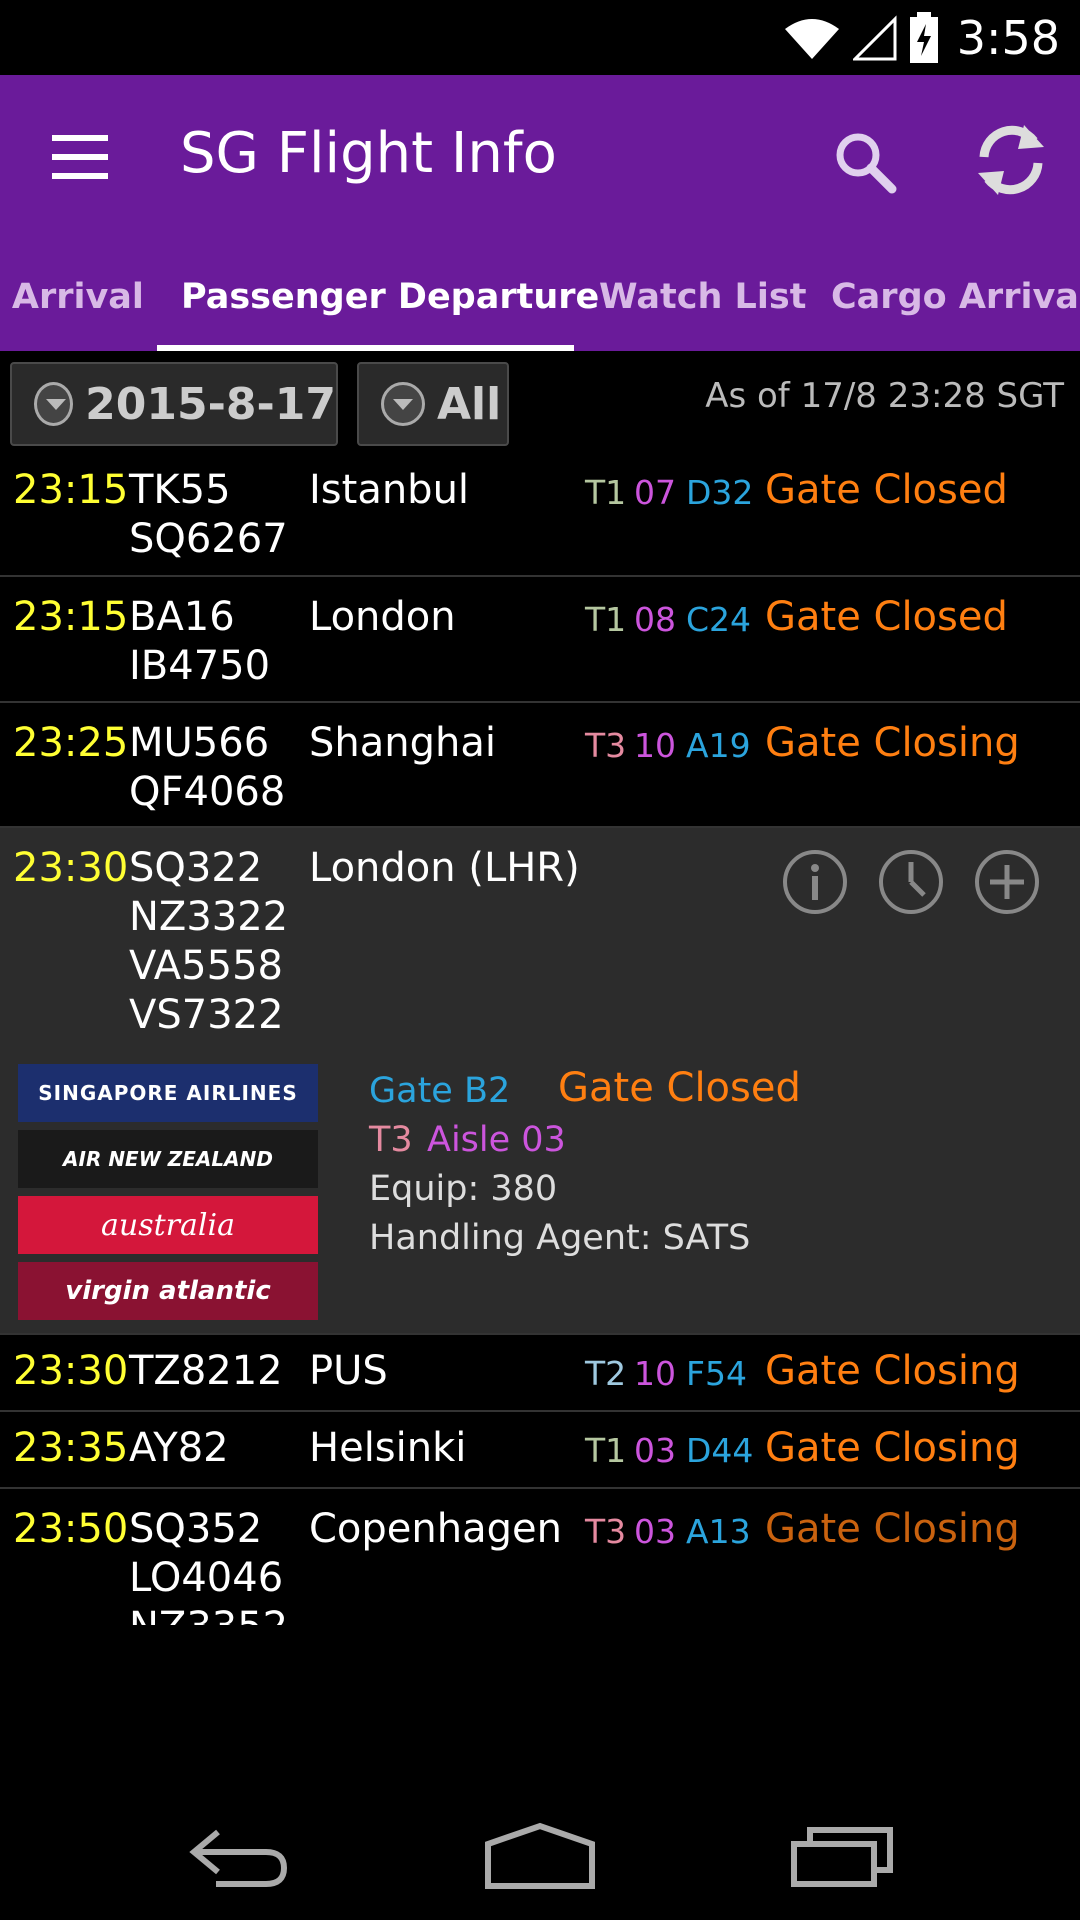  Describe the element at coordinates (82, 157) in the screenshot. I see `menu-icon` at that location.